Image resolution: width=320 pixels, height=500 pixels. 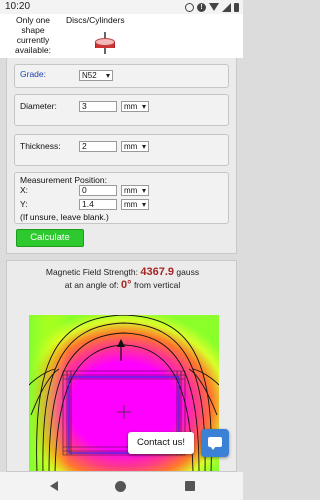 What do you see at coordinates (188, 272) in the screenshot?
I see `field-strength-unit: gauss` at bounding box center [188, 272].